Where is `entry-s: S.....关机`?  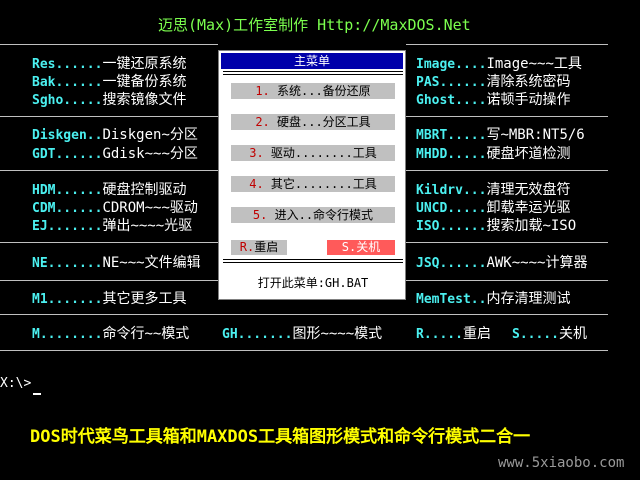
entry-s: S.....关机 is located at coordinates (549, 334).